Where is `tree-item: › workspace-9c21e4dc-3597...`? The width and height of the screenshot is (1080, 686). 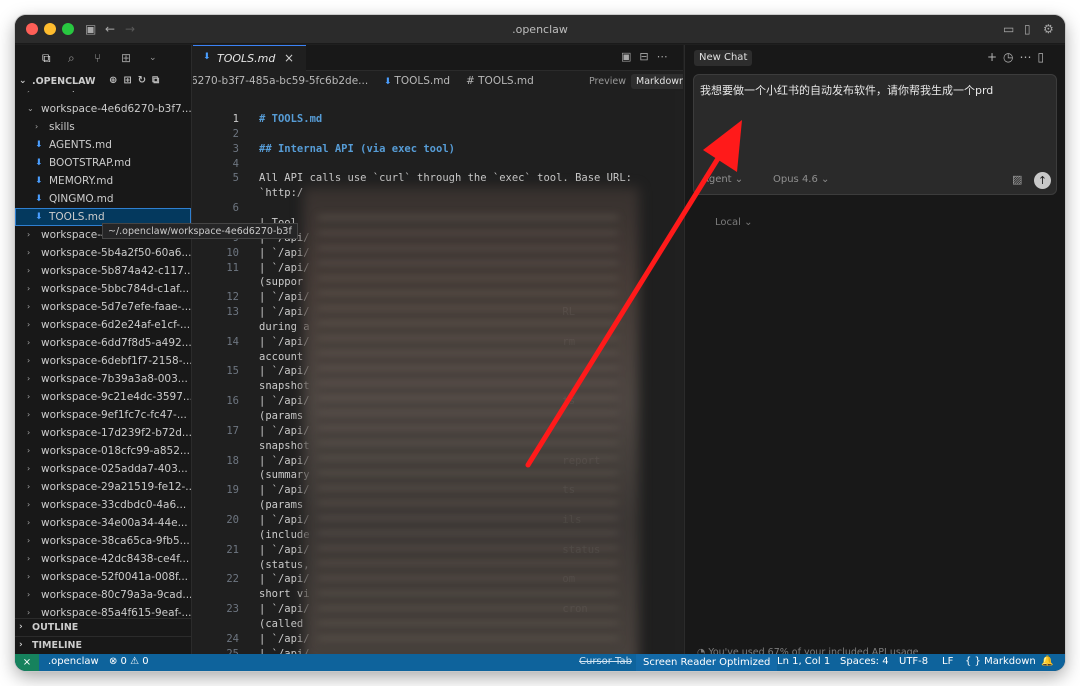 tree-item: › workspace-9c21e4dc-3597... is located at coordinates (103, 397).